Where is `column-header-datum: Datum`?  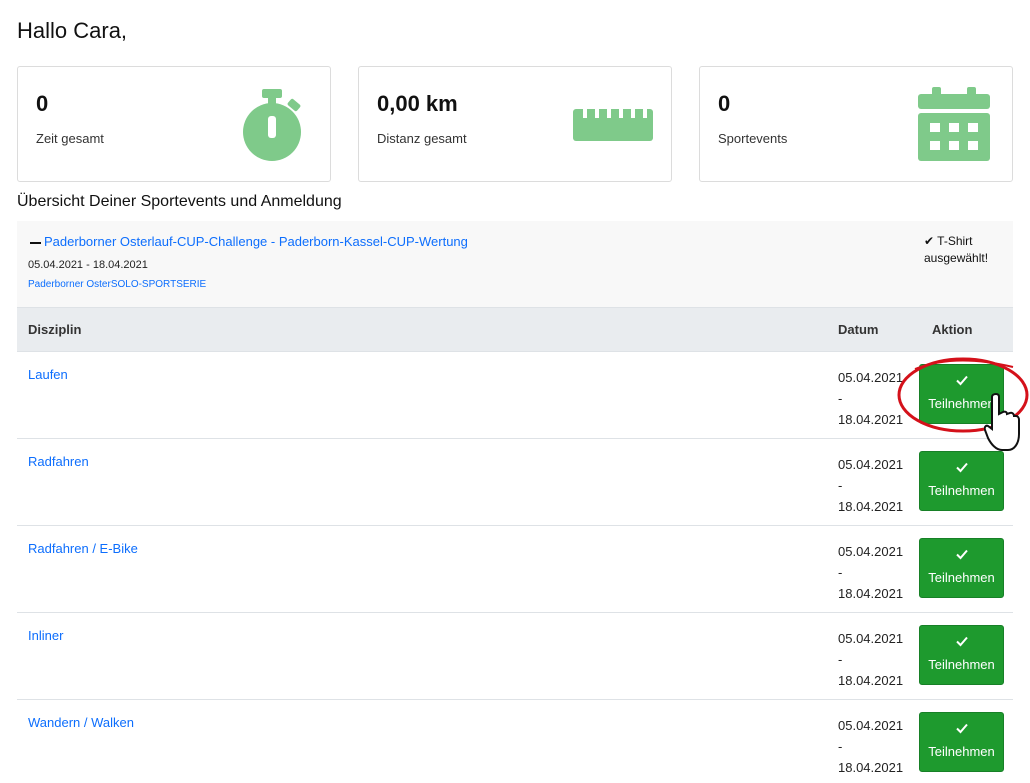 column-header-datum: Datum is located at coordinates (858, 329).